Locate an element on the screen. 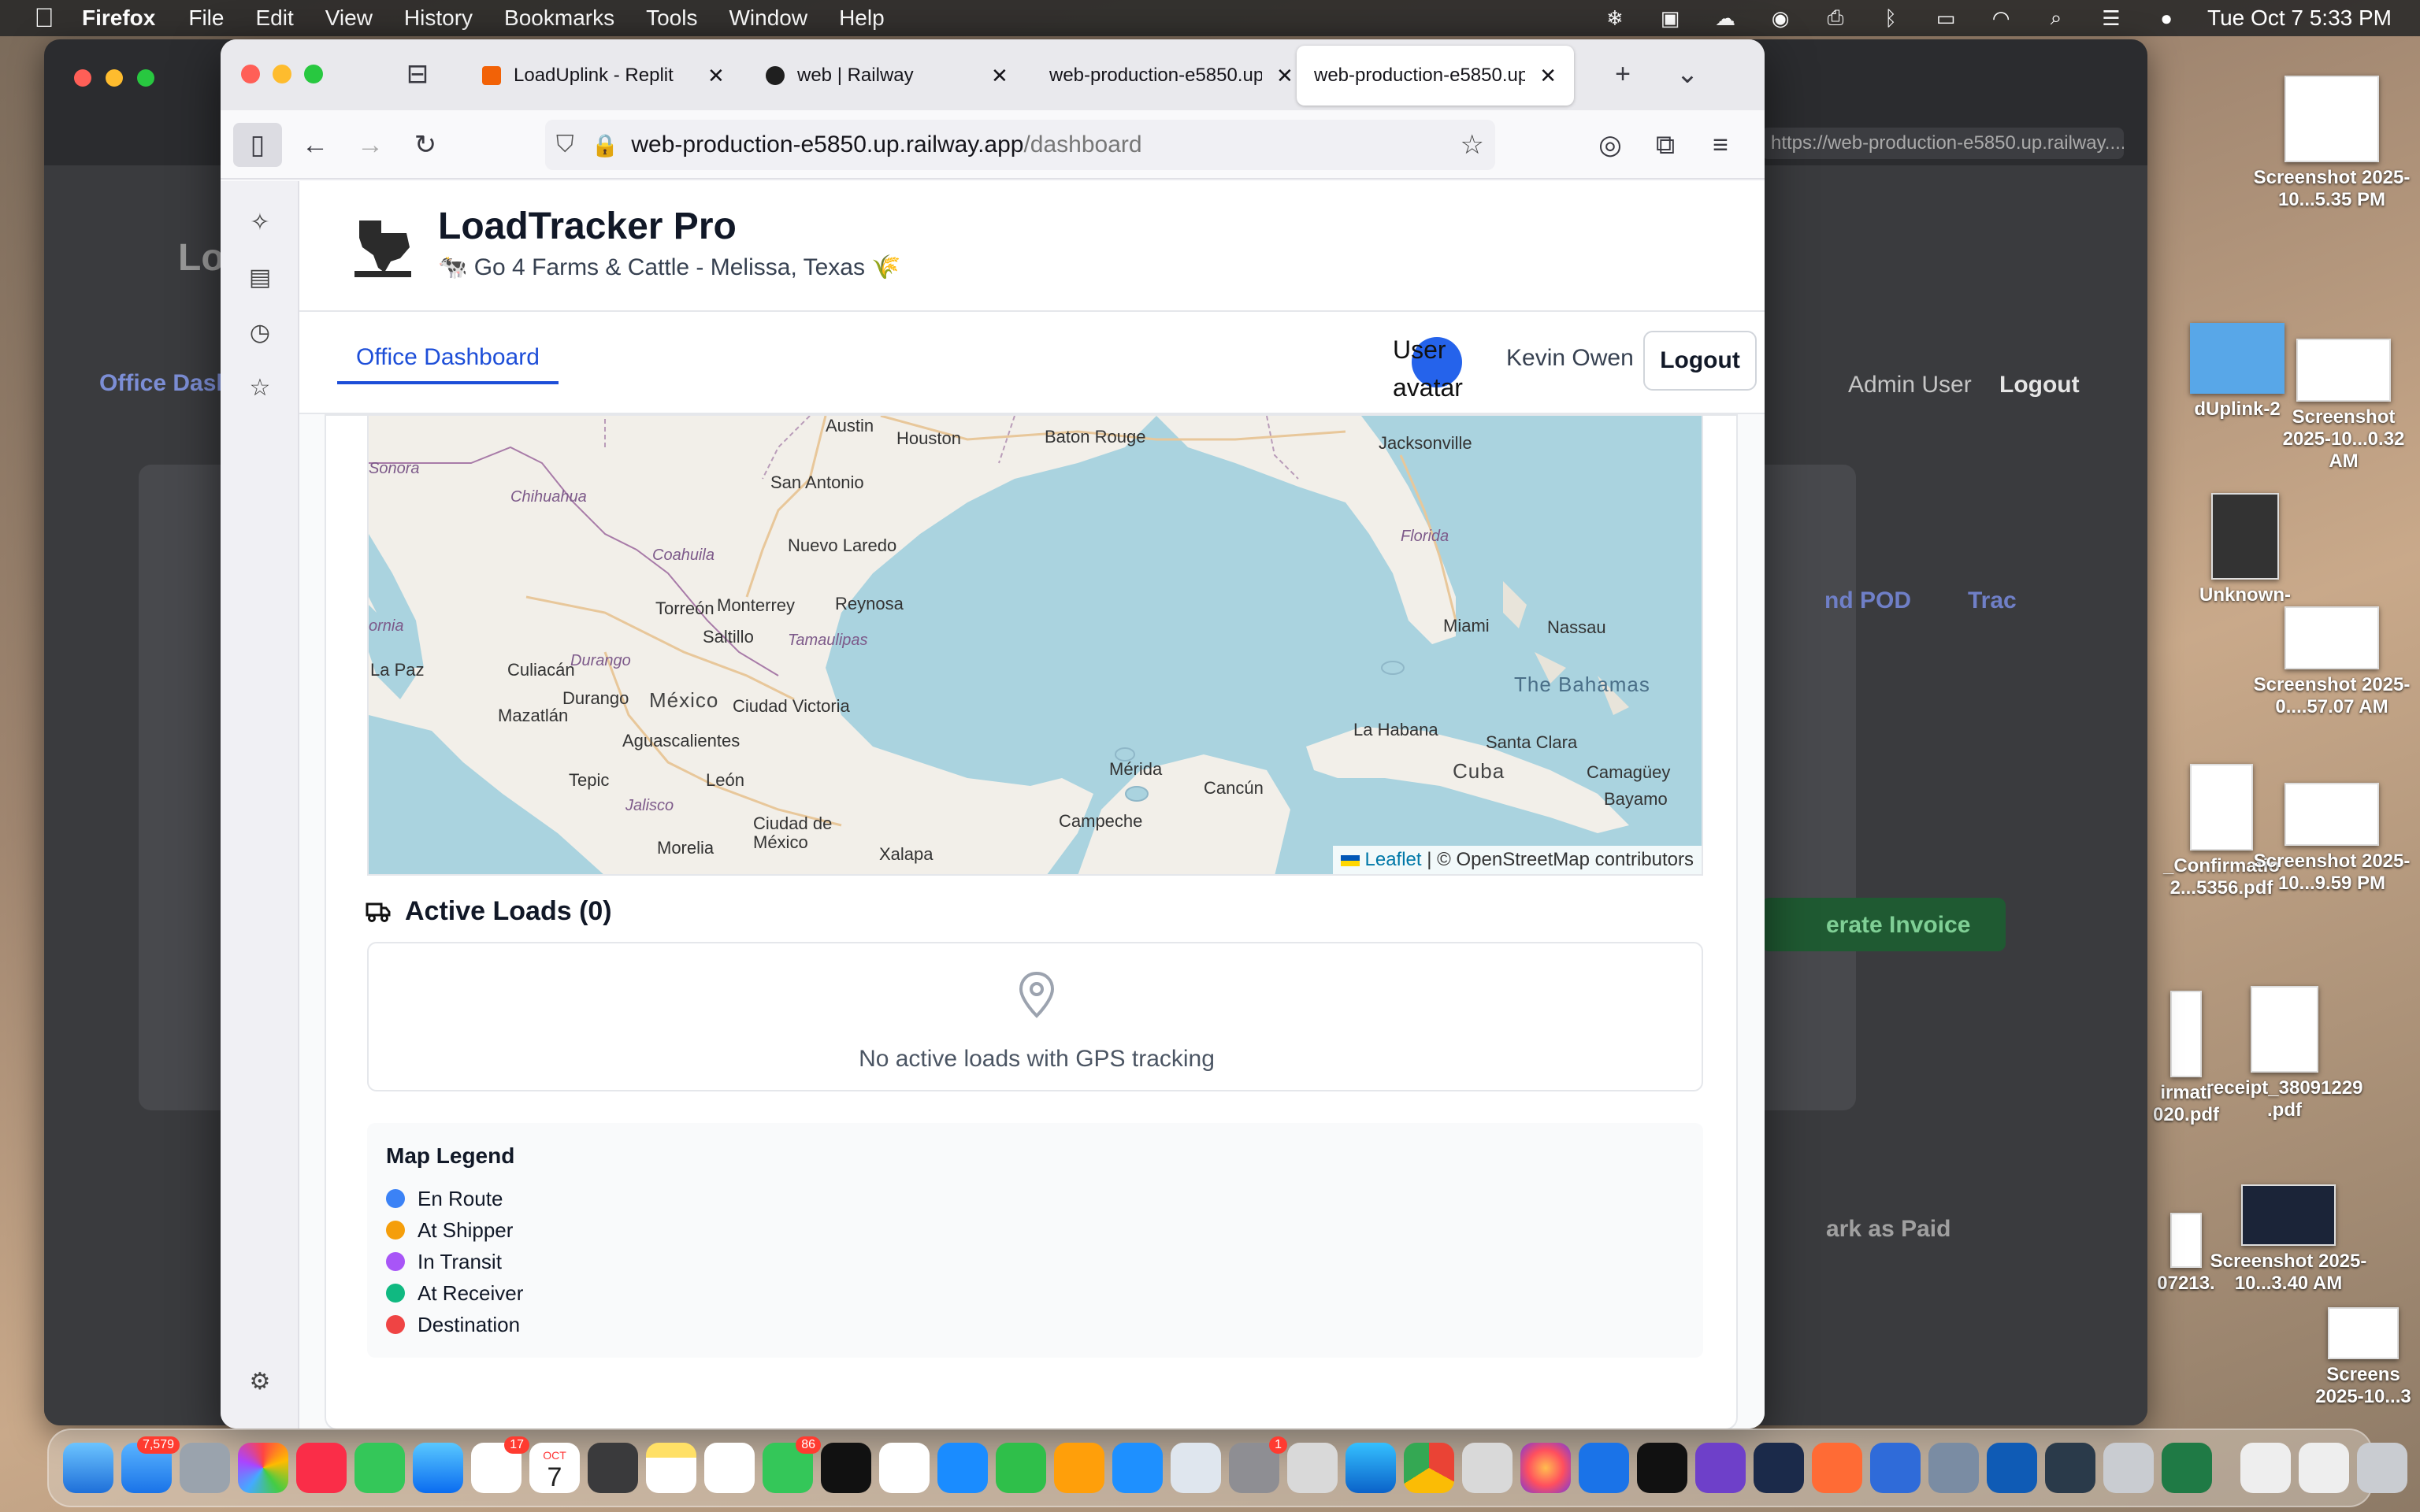  calendar-icon: OCT 7 is located at coordinates (554, 1468).